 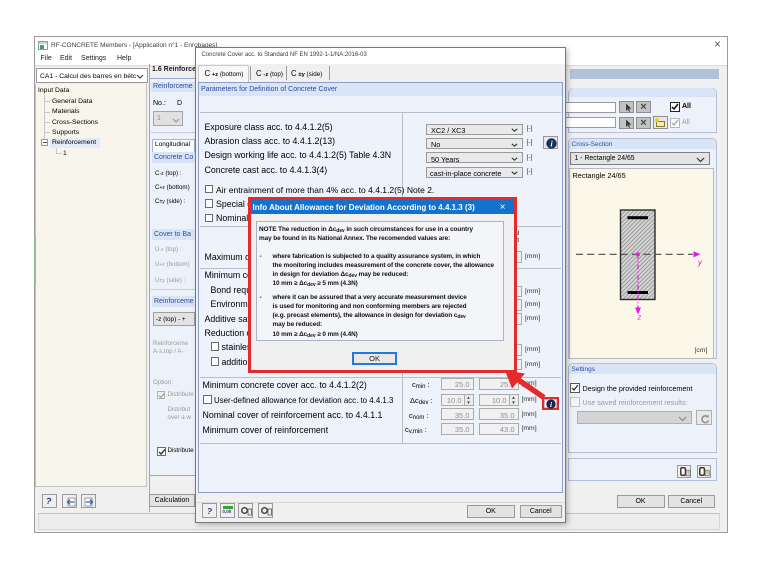 What do you see at coordinates (639, 316) in the screenshot?
I see `svg-text: z` at bounding box center [639, 316].